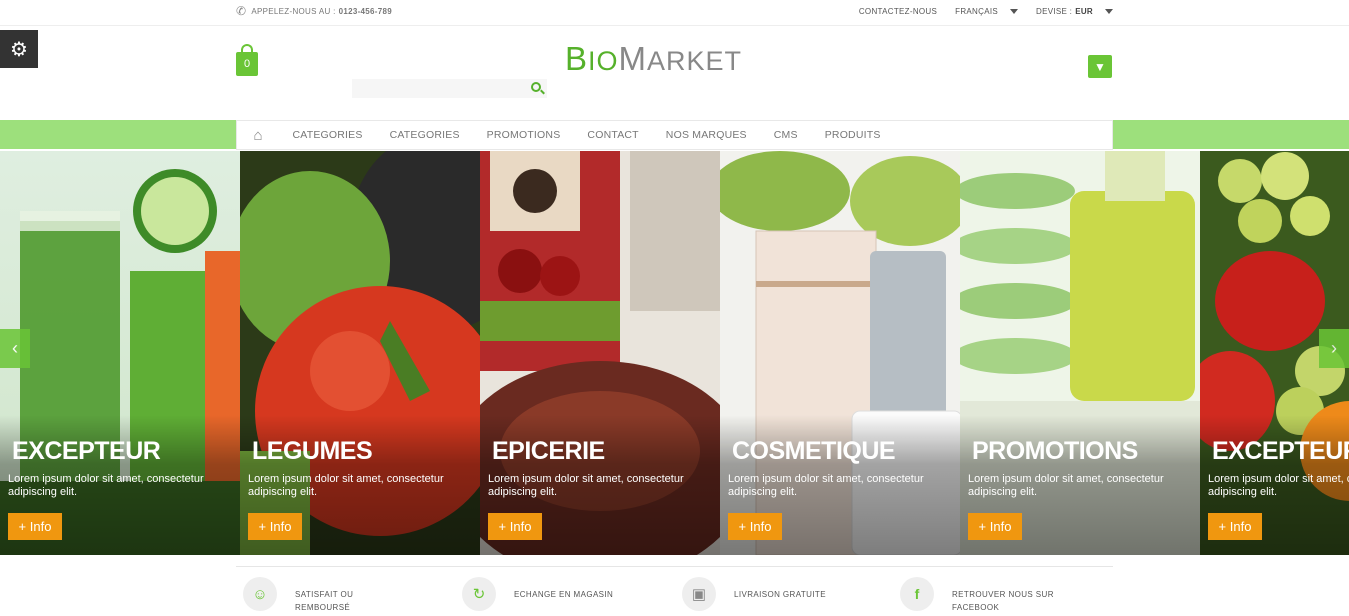 The height and width of the screenshot is (616, 1349). I want to click on nav-item-categories-2: CATEGORIES, so click(424, 135).